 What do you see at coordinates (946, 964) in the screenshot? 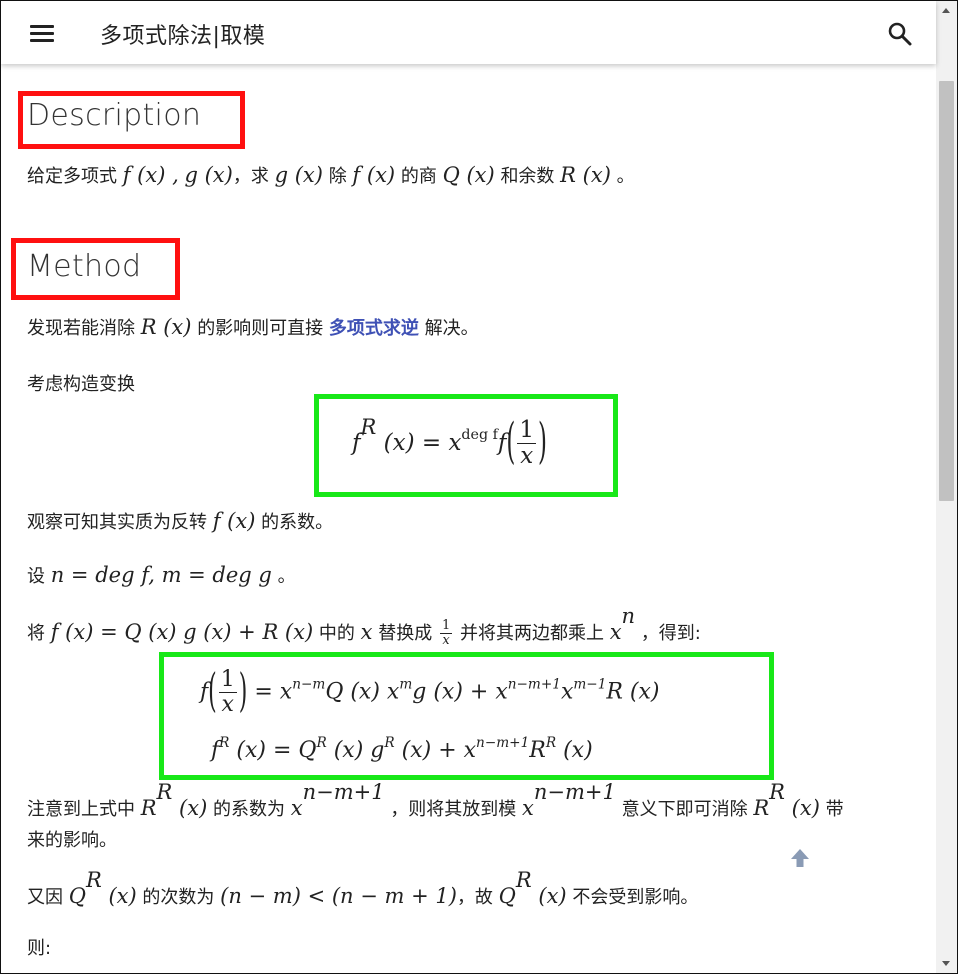
I see `scroll-down-arrow-icon` at bounding box center [946, 964].